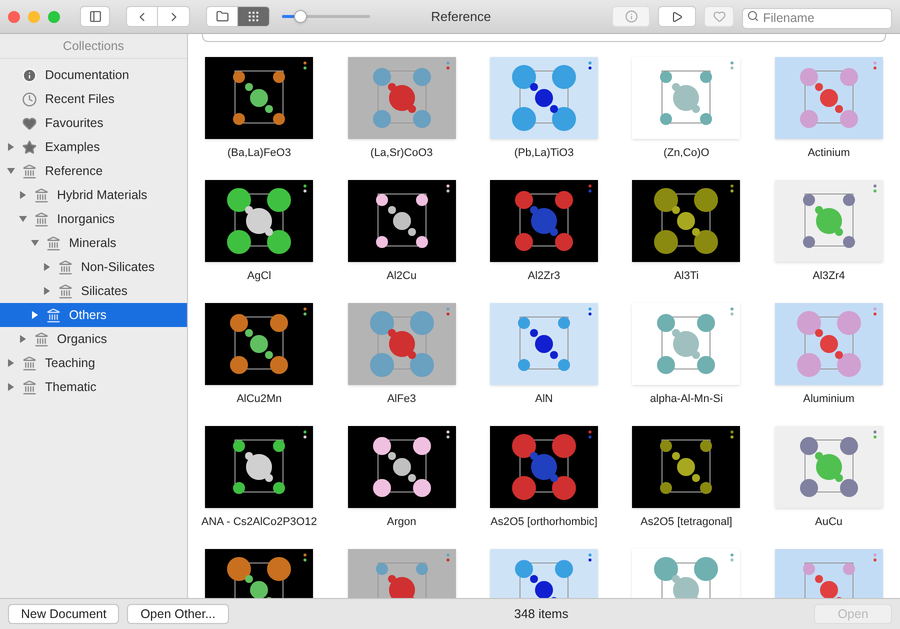 The image size is (900, 629). I want to click on sidebar-toggle-button, so click(95, 16).